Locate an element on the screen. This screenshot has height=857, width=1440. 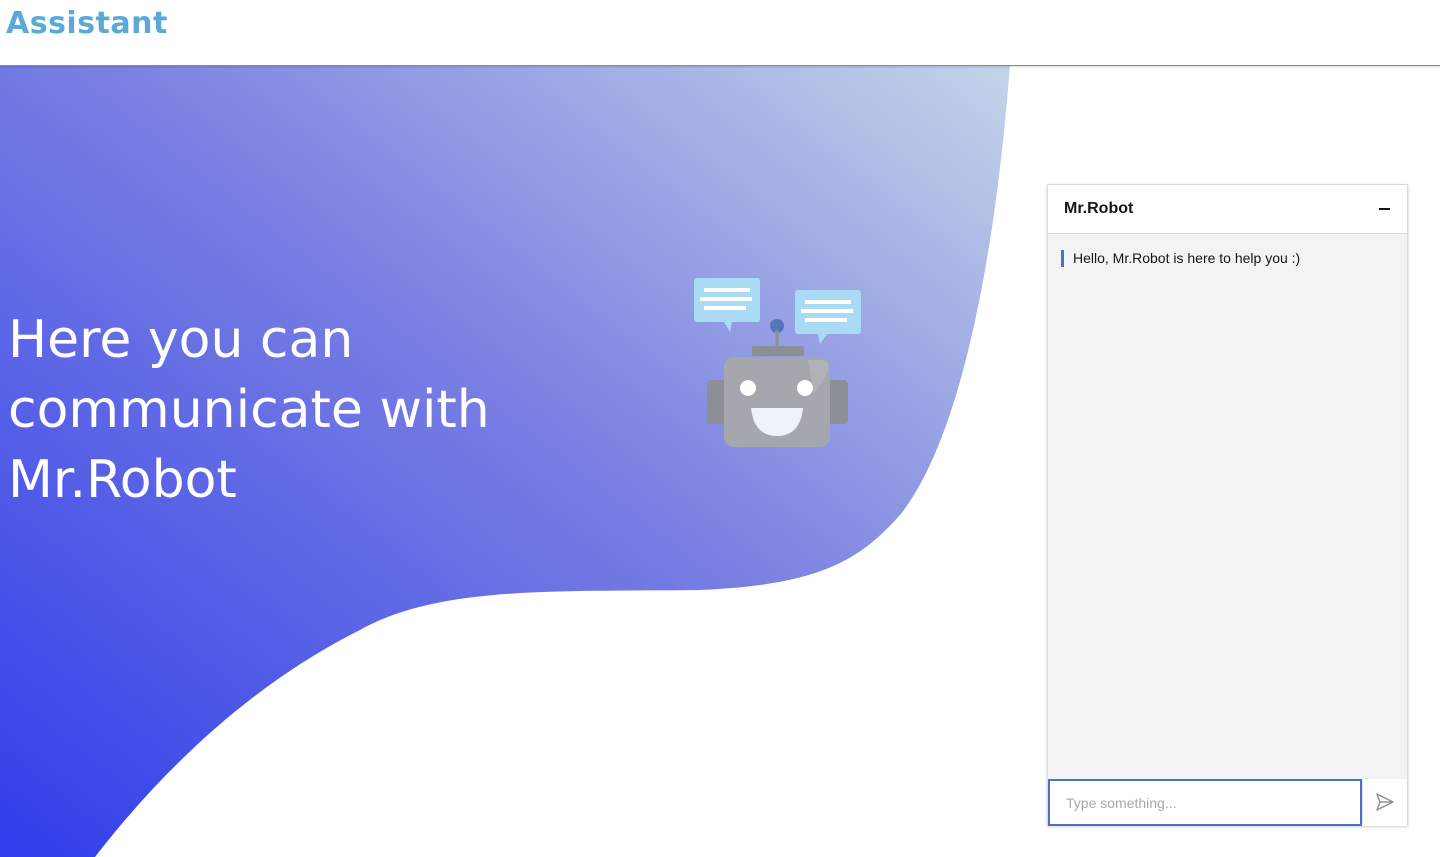
send-icon is located at coordinates (1385, 802).